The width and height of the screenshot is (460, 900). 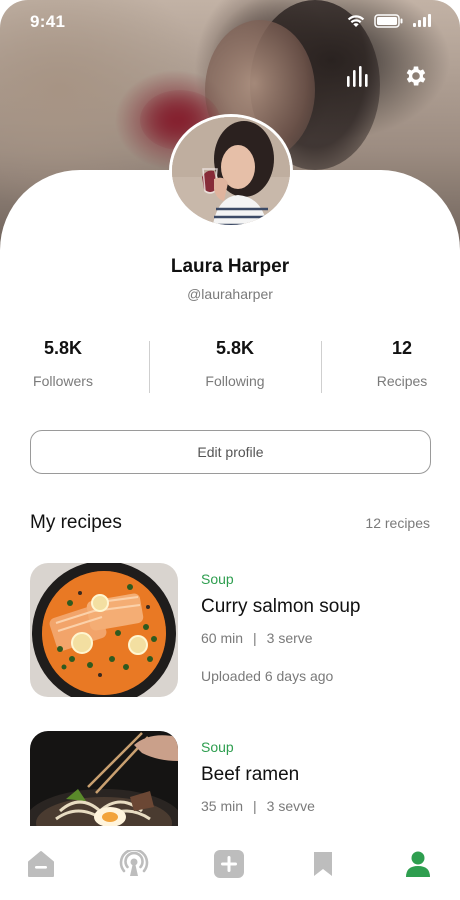 I want to click on tab-create, so click(x=229, y=864).